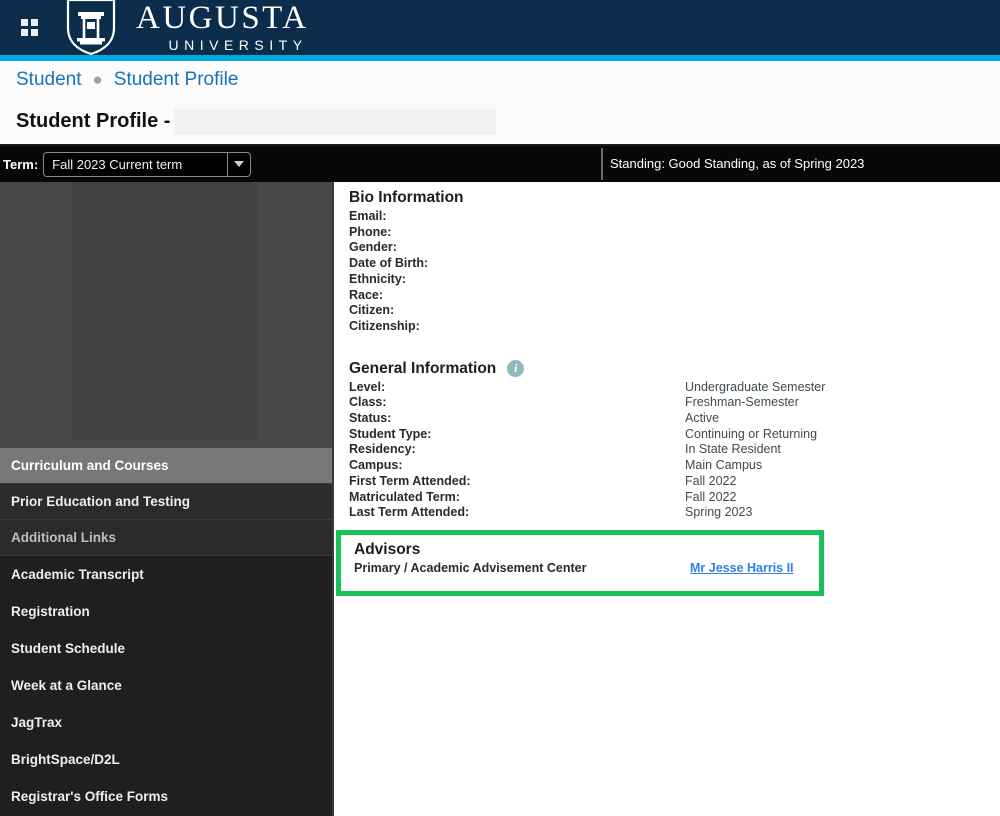  Describe the element at coordinates (90, 796) in the screenshot. I see `sidebar-link-label: Registrar's Office Forms` at that location.